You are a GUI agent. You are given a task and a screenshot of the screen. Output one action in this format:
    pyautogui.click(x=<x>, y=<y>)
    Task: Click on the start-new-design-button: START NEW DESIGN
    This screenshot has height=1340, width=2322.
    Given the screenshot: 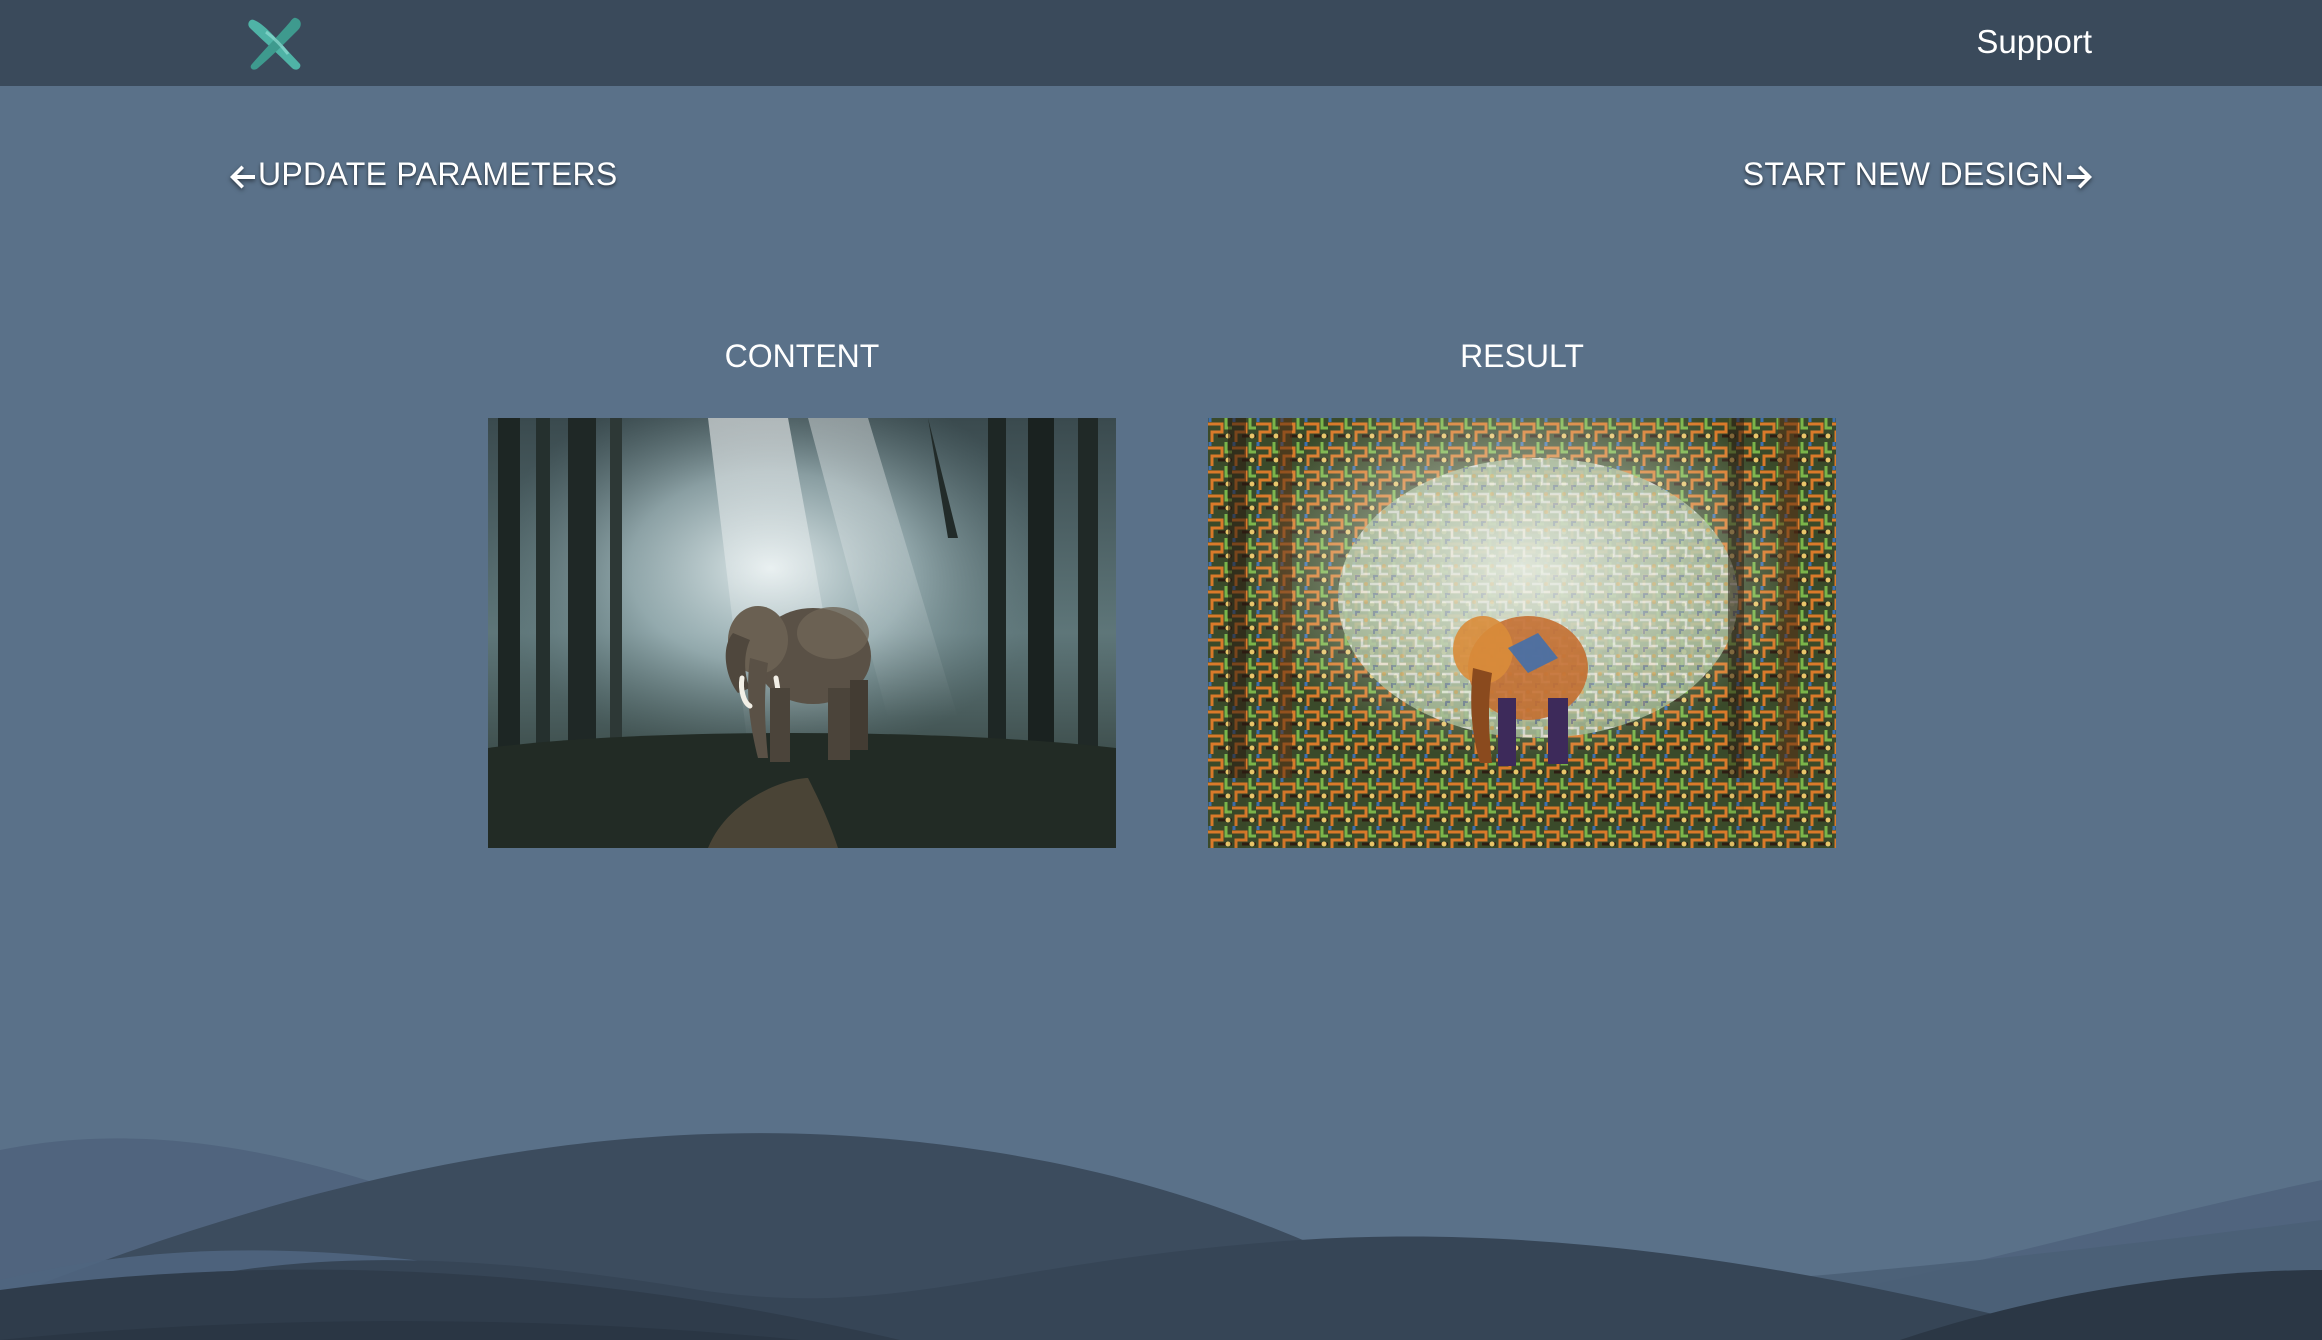 What is the action you would take?
    pyautogui.click(x=1918, y=174)
    